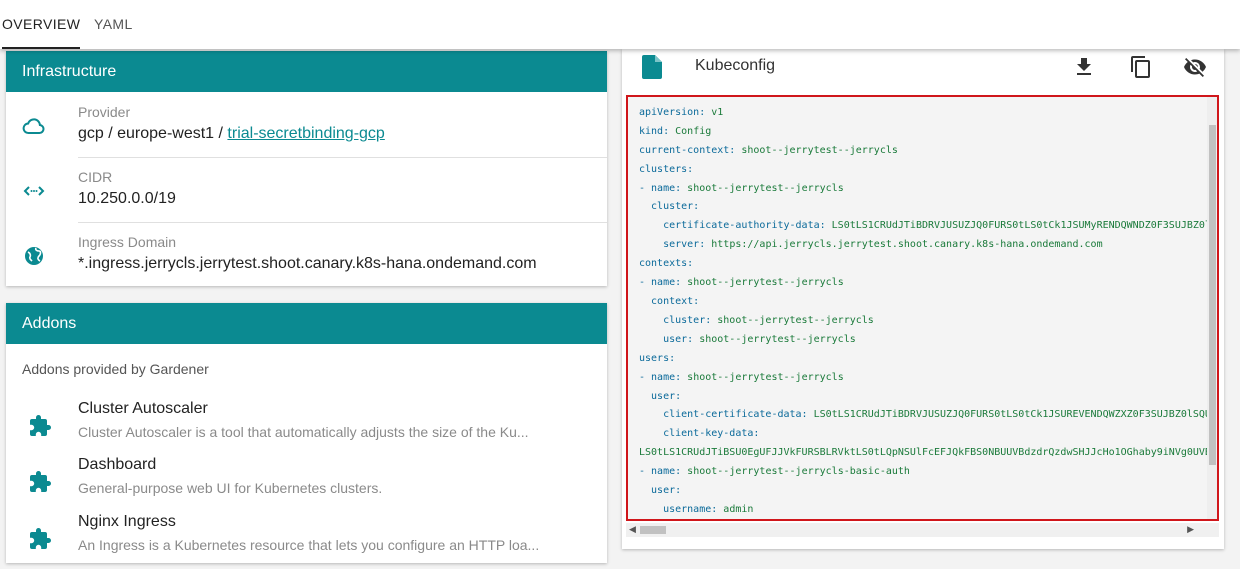  I want to click on yaml-value: admin, so click(735, 509).